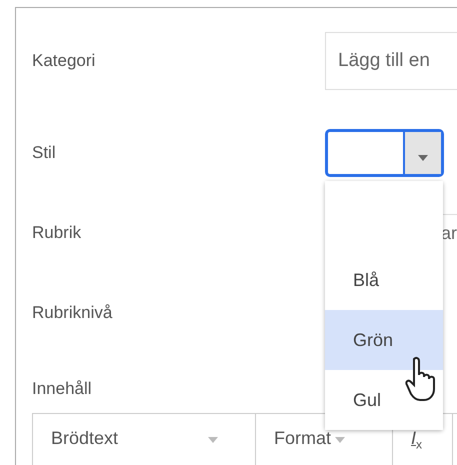 The height and width of the screenshot is (465, 457). What do you see at coordinates (64, 61) in the screenshot?
I see `field-label: Kategori` at bounding box center [64, 61].